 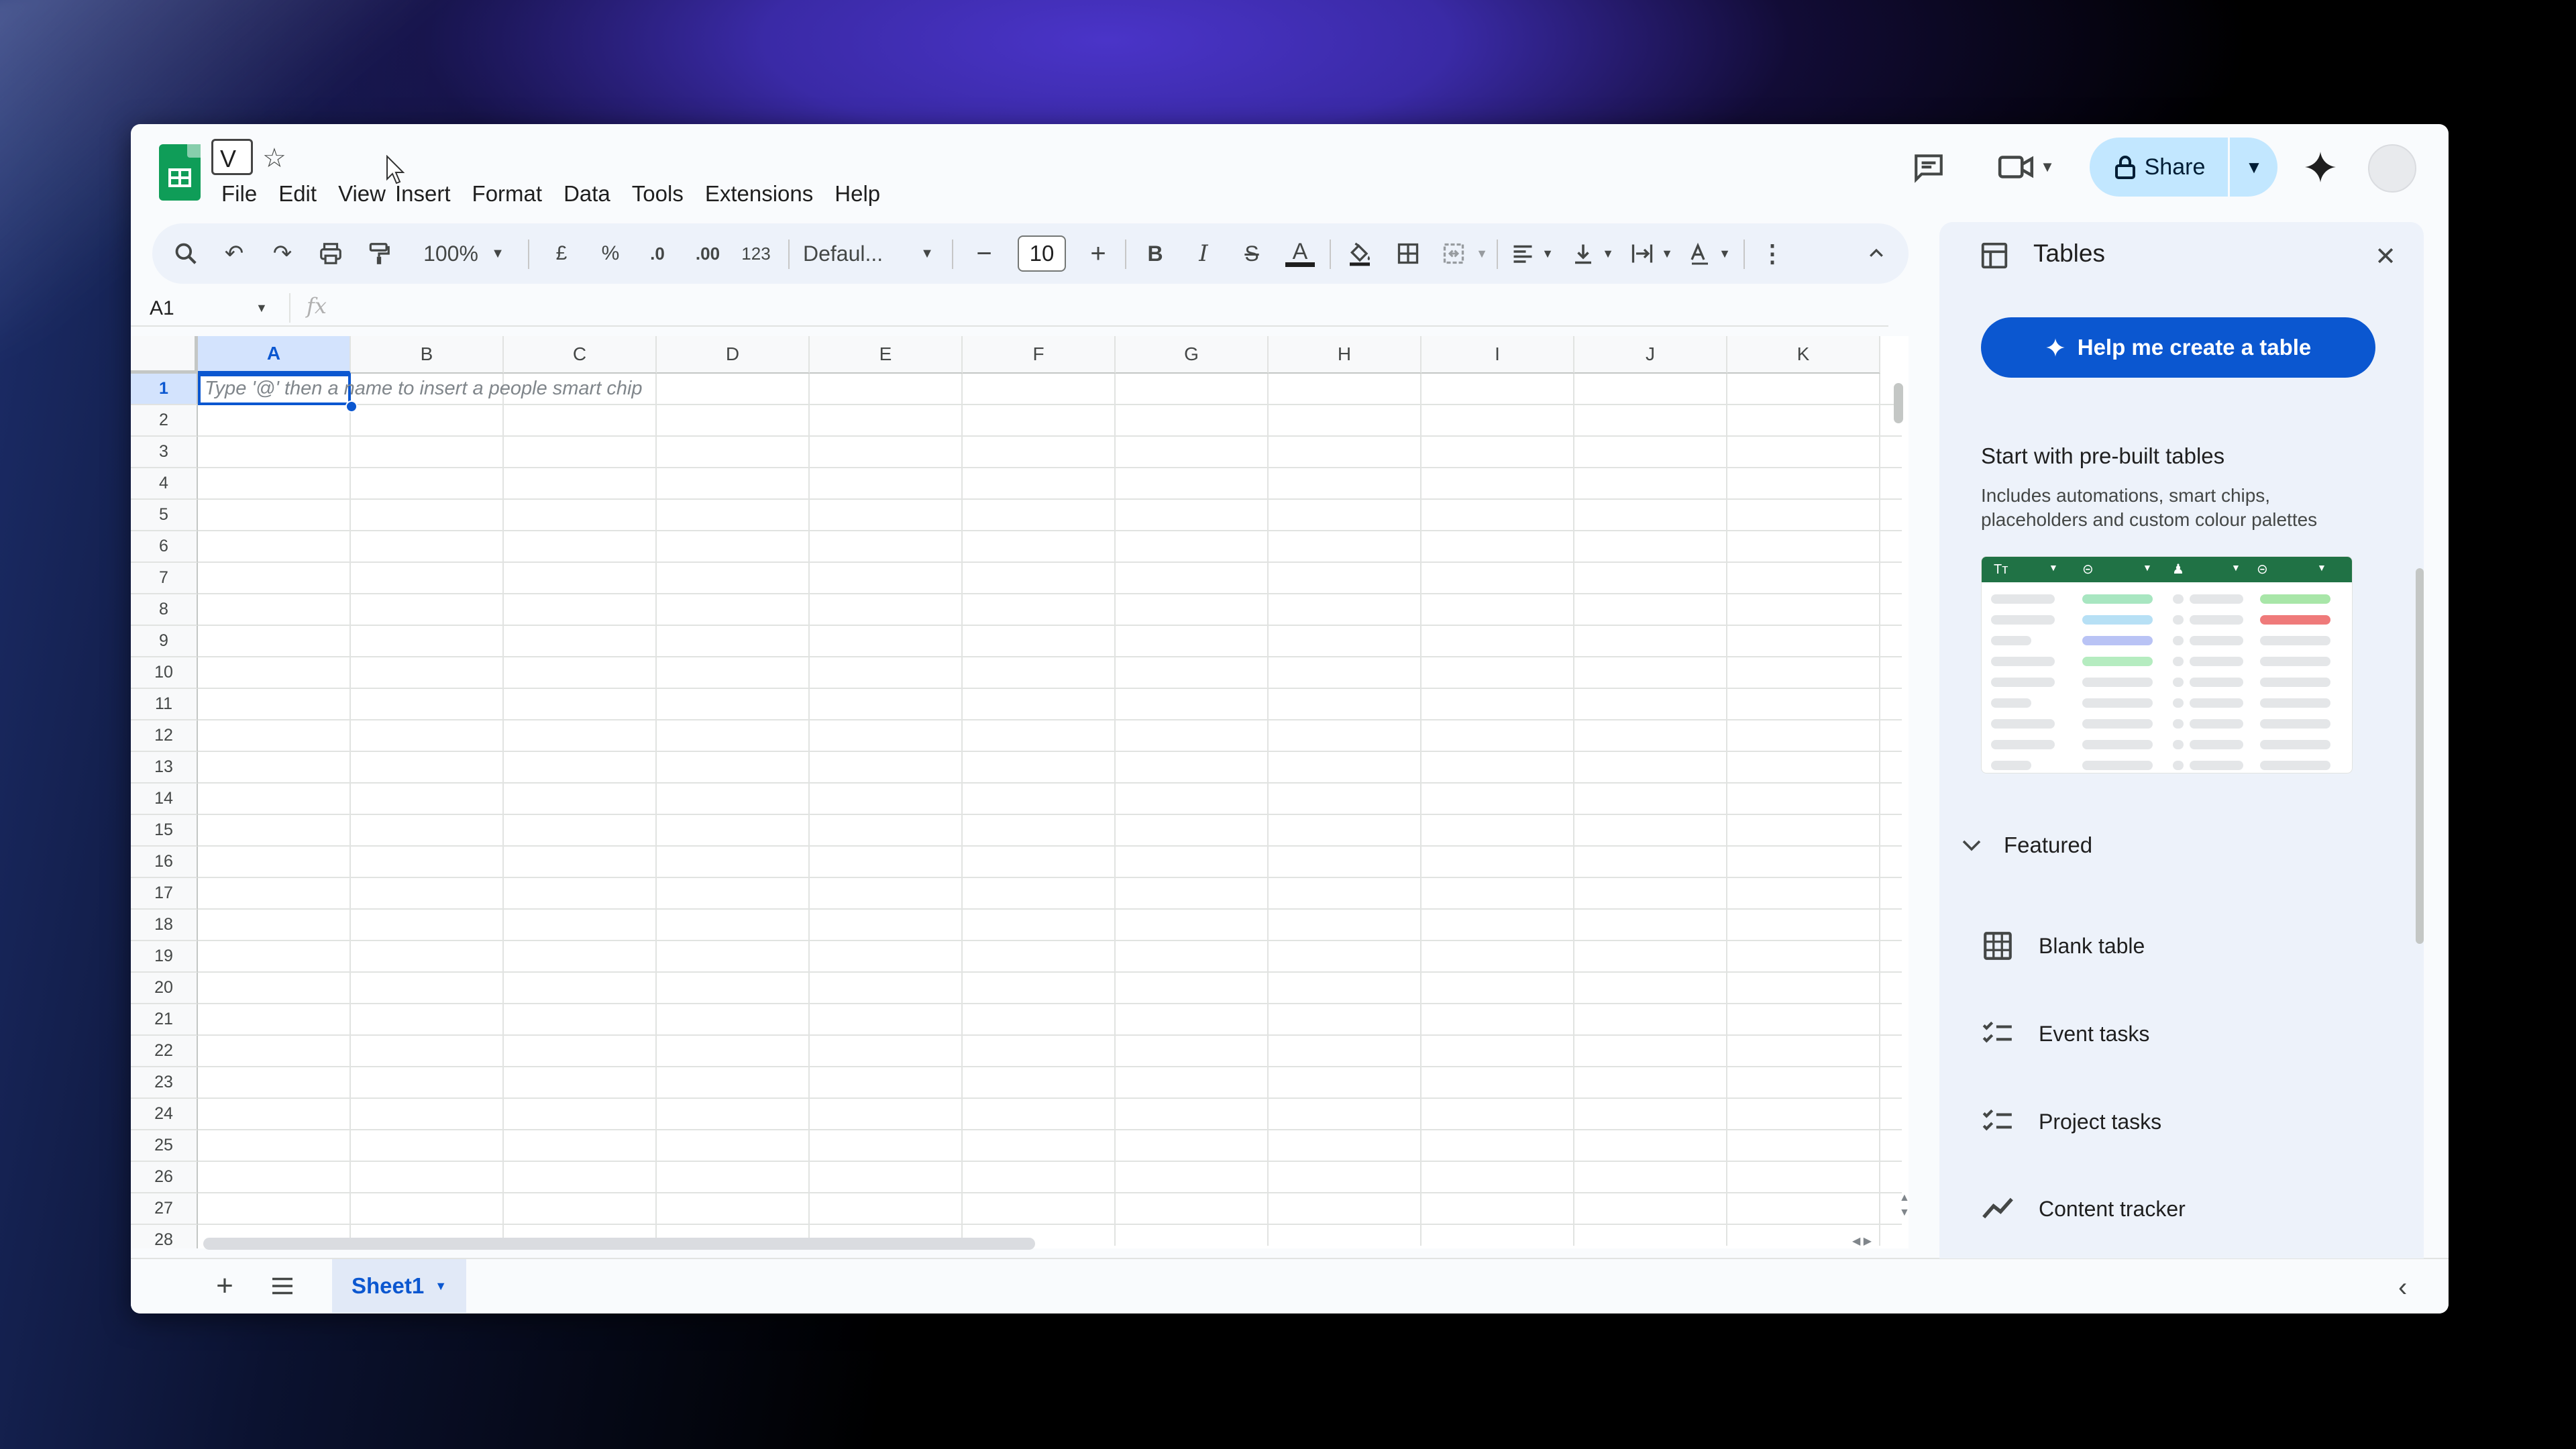 I want to click on prebuilt-table-preview: Tт ▼ ⊝ ▼ ♟ ▼ ⊝ ▼, so click(x=2167, y=664).